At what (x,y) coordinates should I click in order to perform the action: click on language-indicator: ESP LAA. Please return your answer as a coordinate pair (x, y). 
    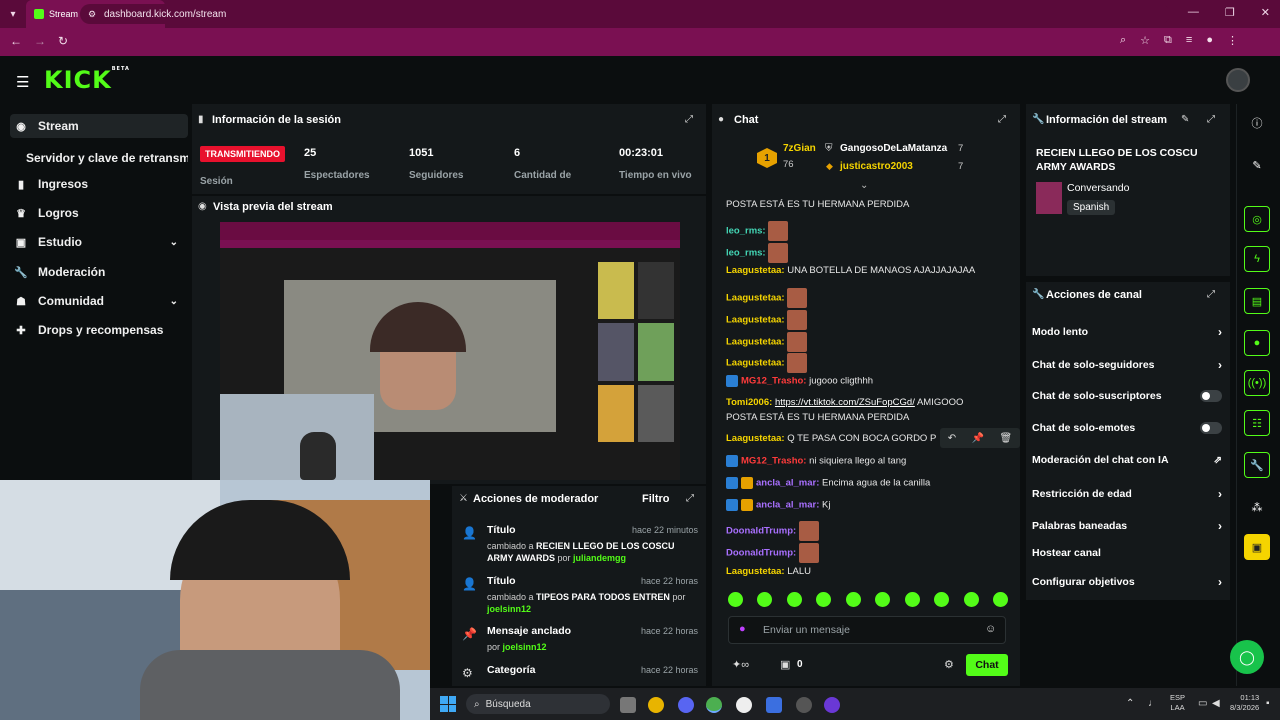
    Looking at the image, I should click on (1177, 703).